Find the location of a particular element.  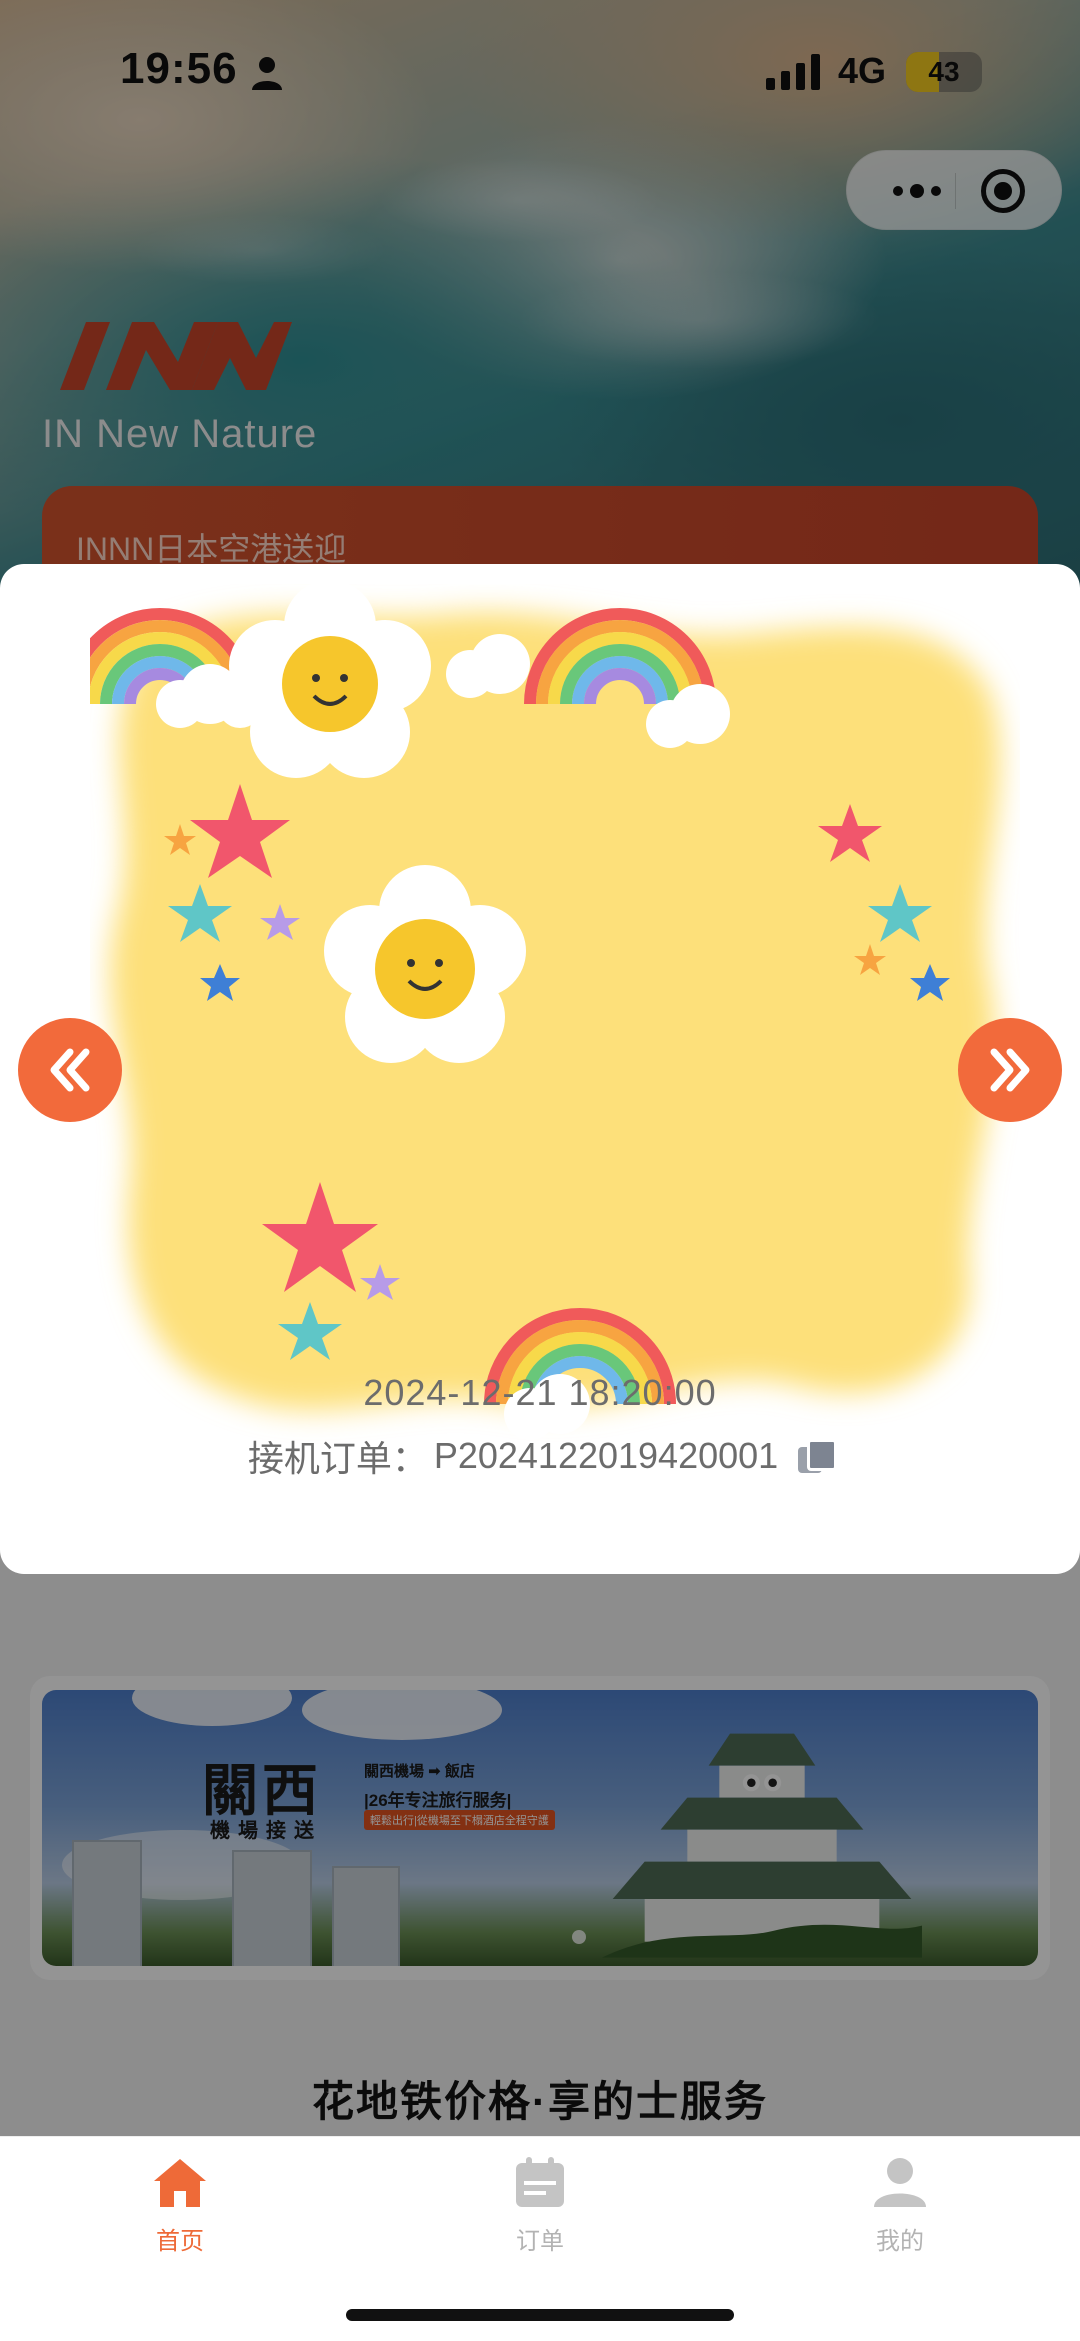

order-number: P2024122019420001 is located at coordinates (606, 1455).